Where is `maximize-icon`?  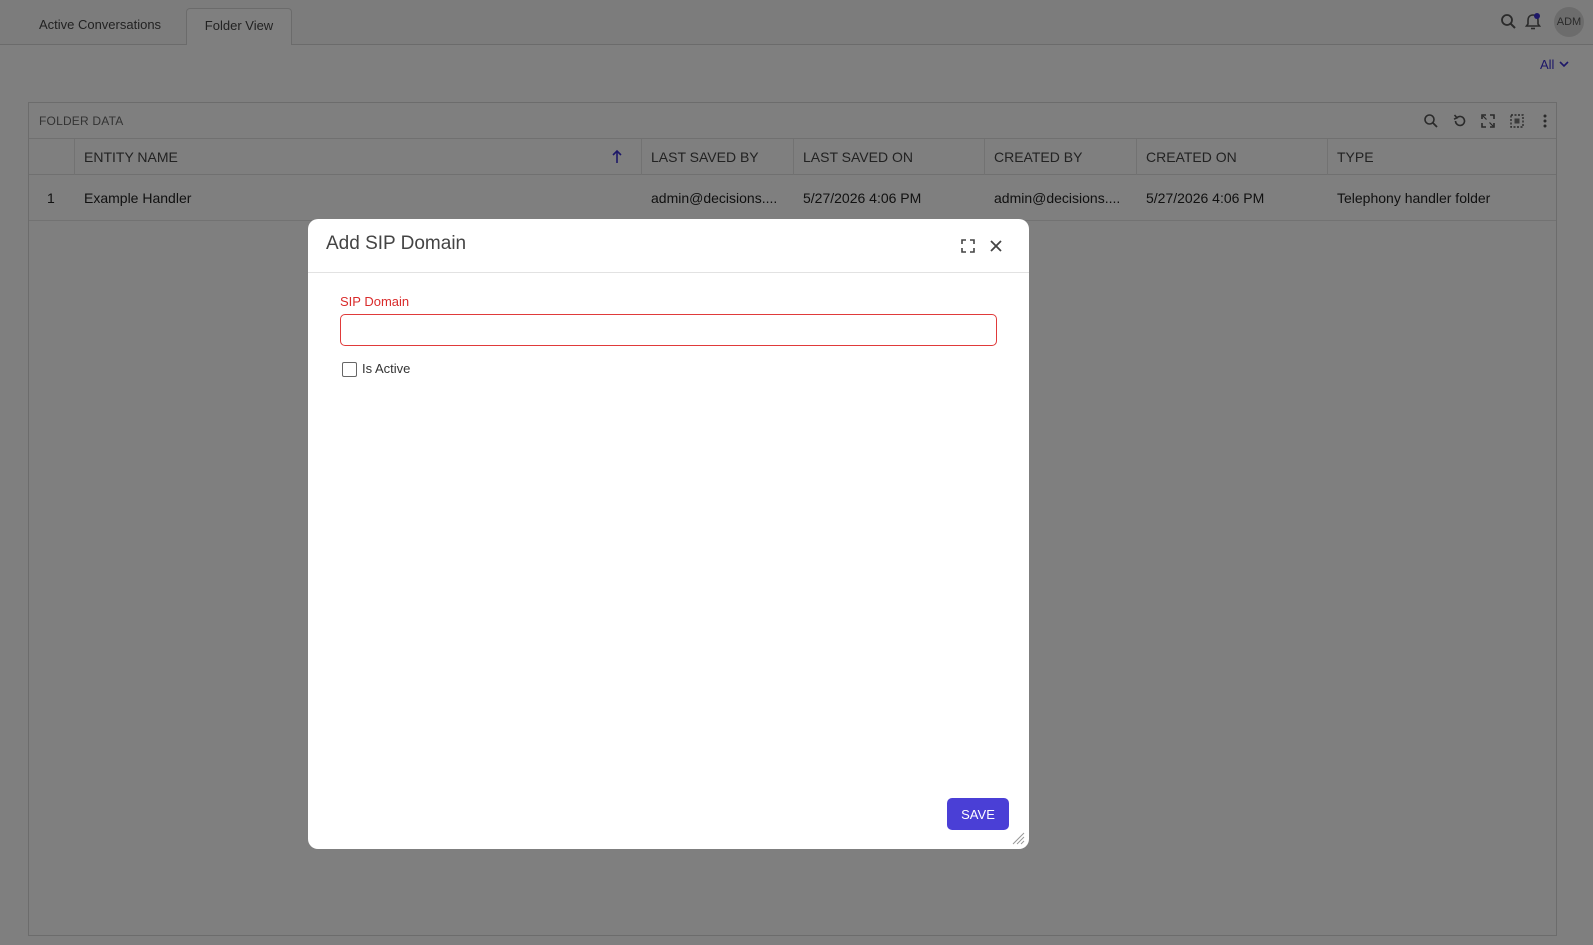
maximize-icon is located at coordinates (968, 246).